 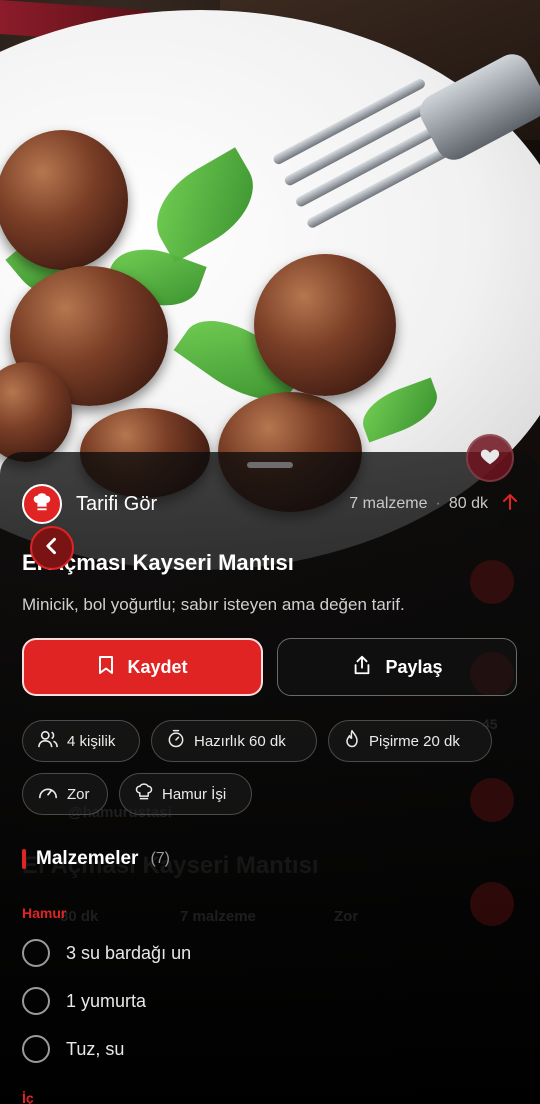 I want to click on group-label-dough: Hamur, so click(x=44, y=913).